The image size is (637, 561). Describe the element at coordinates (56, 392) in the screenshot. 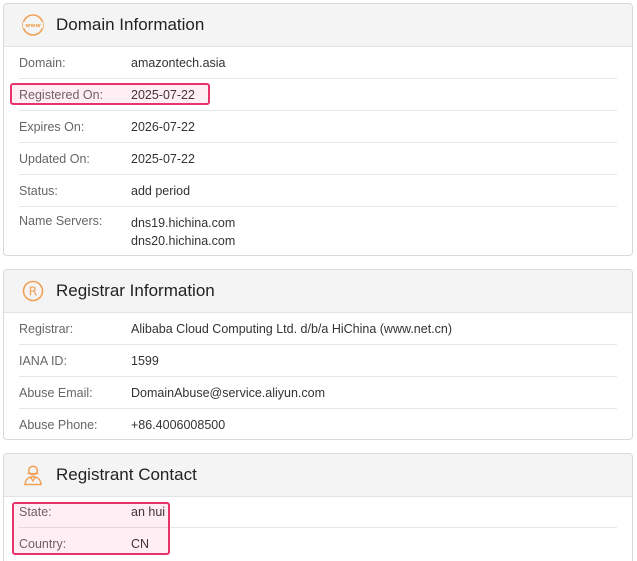

I see `field-label: Abuse Email:` at that location.